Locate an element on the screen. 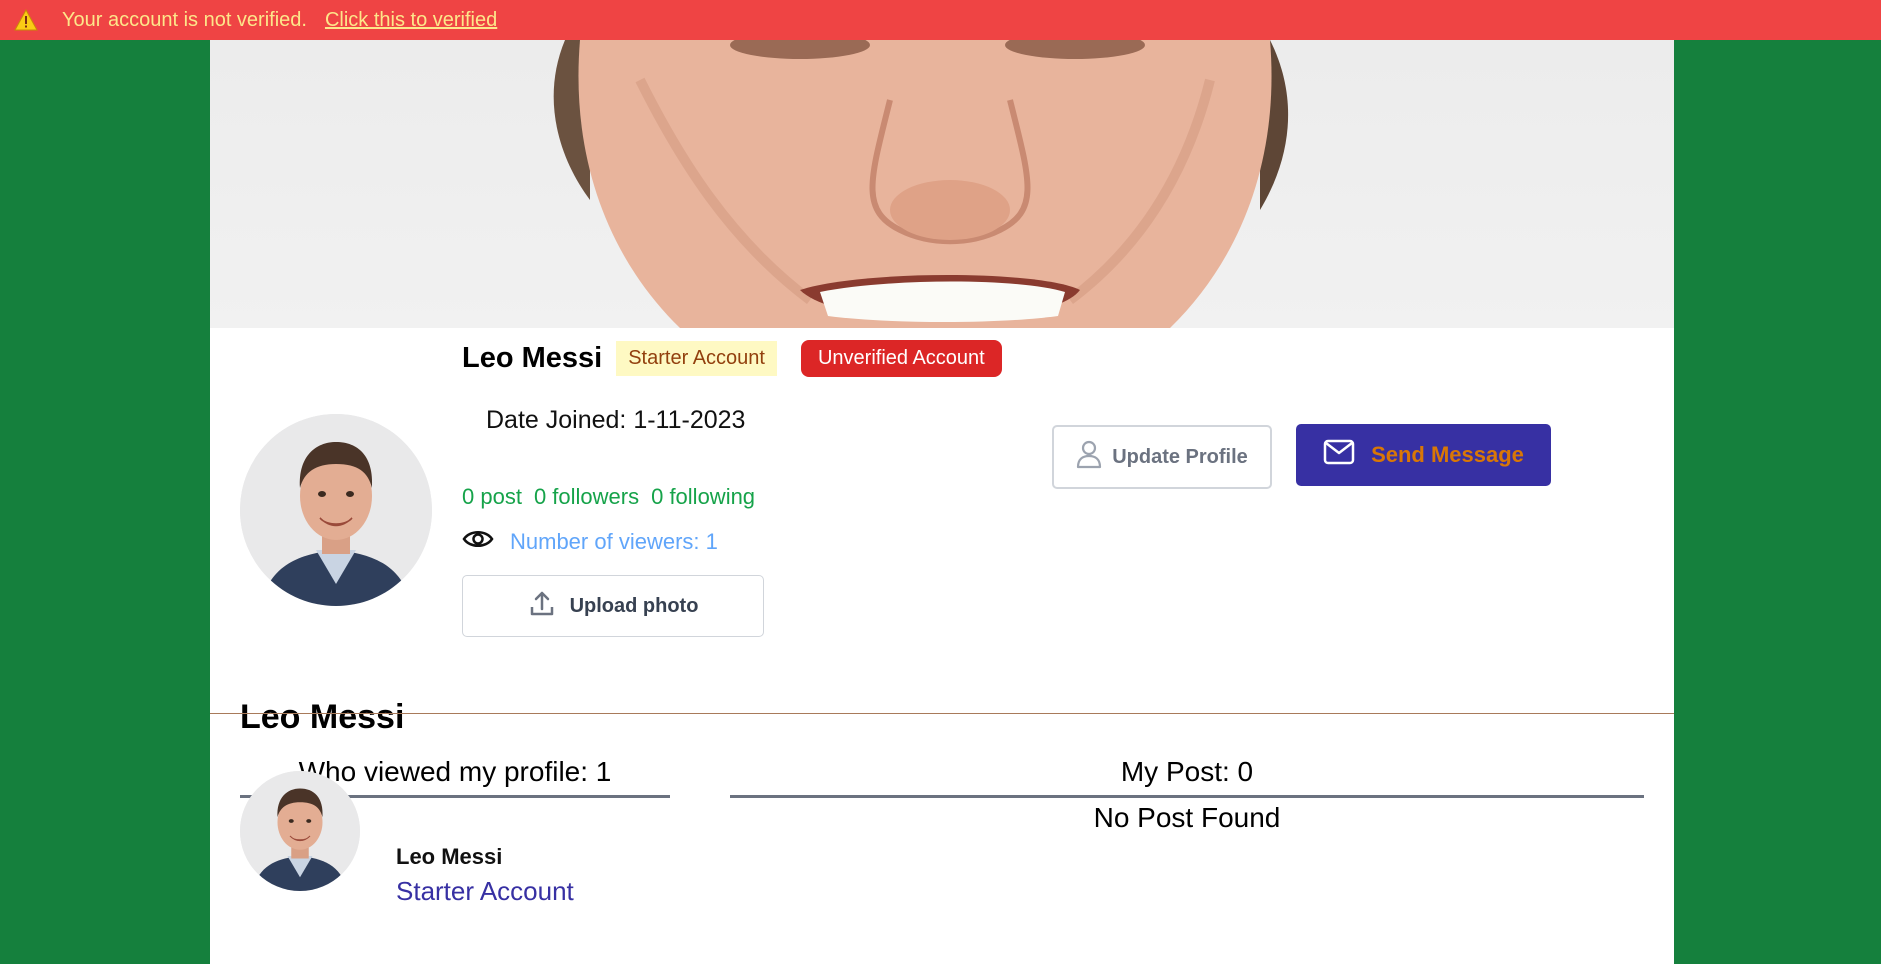 This screenshot has height=964, width=1881. avatar is located at coordinates (336, 510).